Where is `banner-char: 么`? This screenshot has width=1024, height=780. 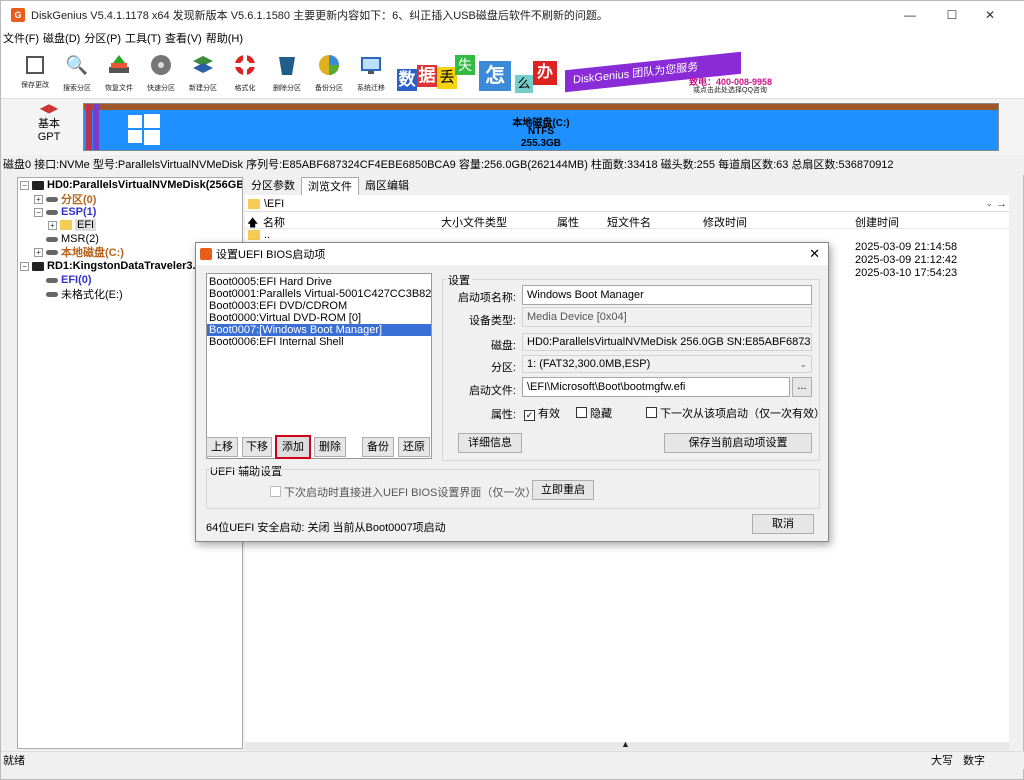
banner-char: 么 is located at coordinates (524, 84).